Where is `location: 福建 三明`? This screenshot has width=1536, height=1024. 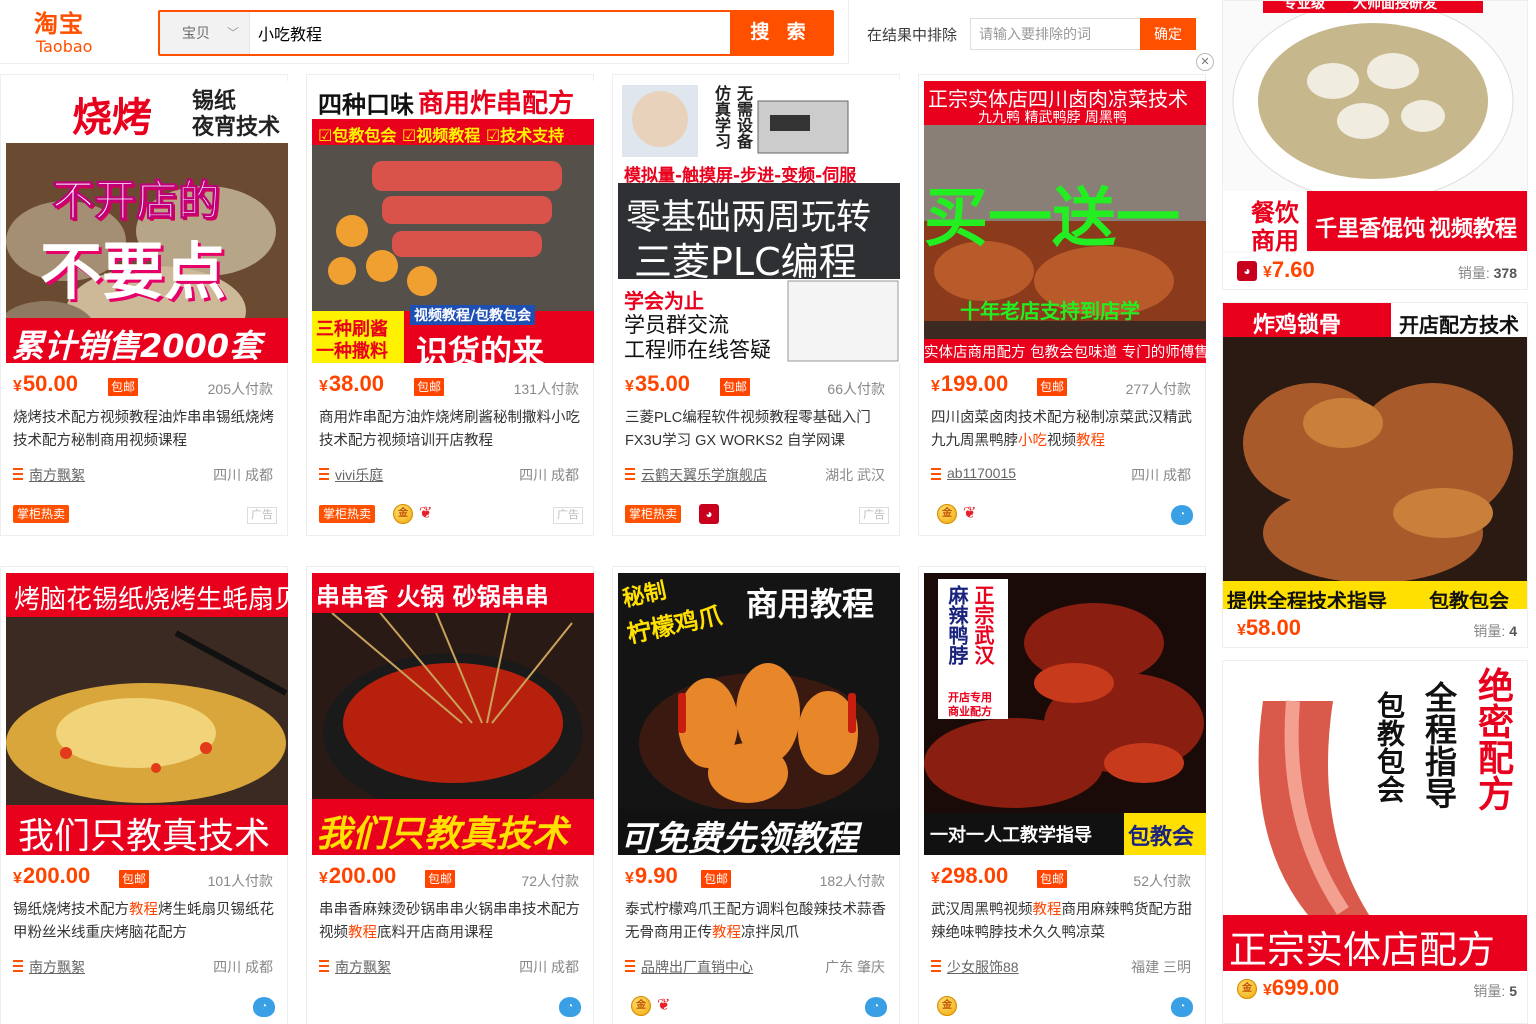 location: 福建 三明 is located at coordinates (1161, 967).